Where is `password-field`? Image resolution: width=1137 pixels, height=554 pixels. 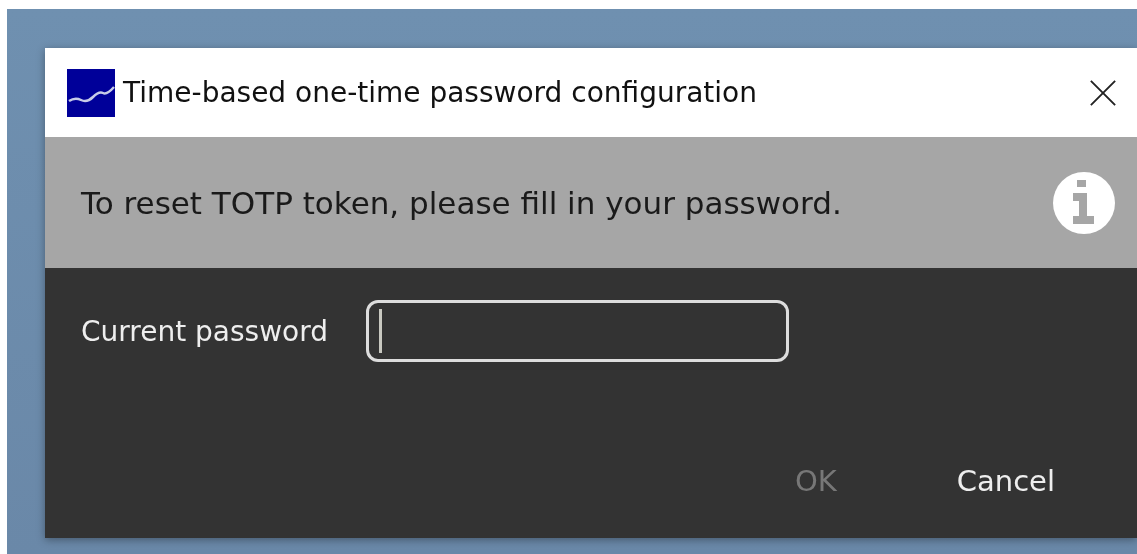
password-field is located at coordinates (577, 331).